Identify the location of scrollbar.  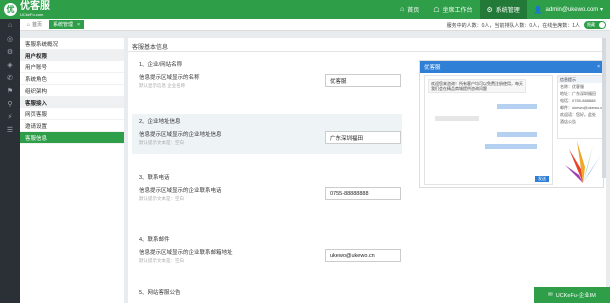
(604, 108).